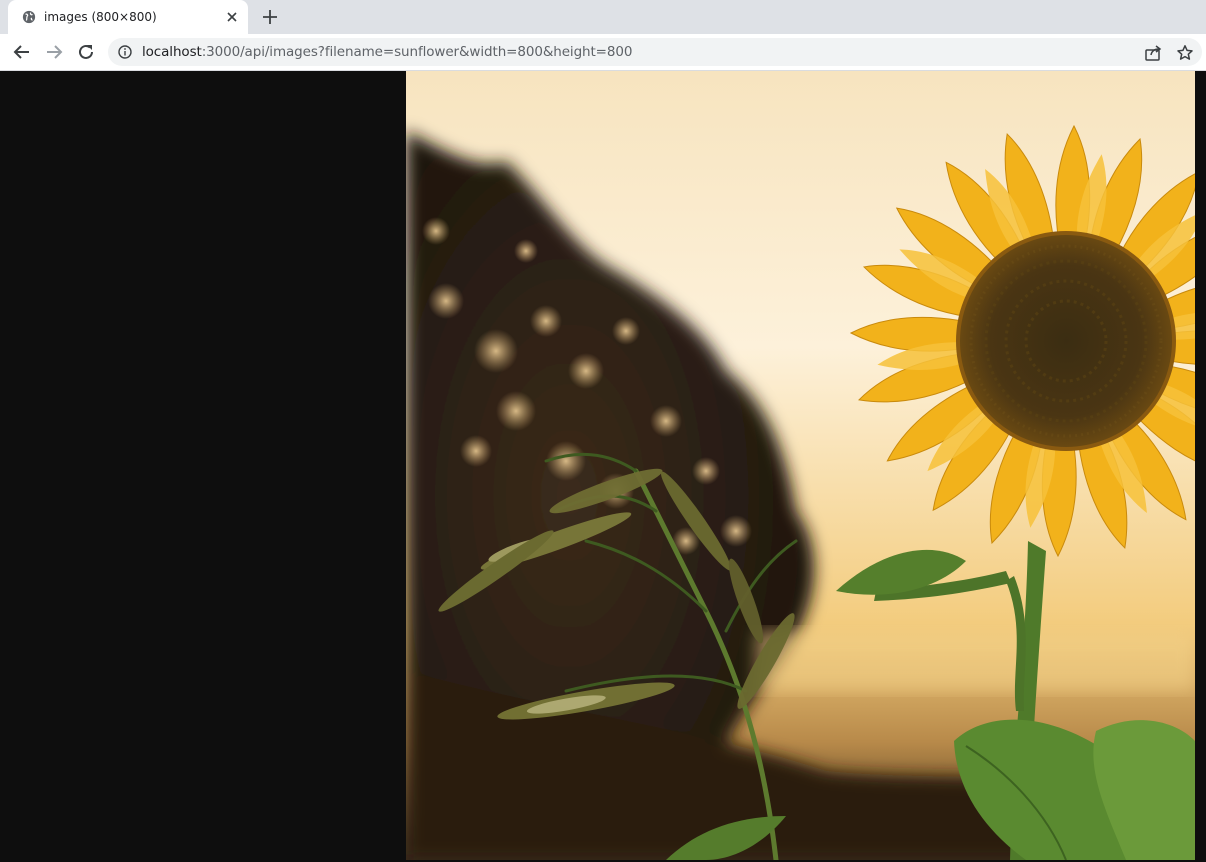 This screenshot has height=862, width=1206. What do you see at coordinates (54, 52) in the screenshot?
I see `forward-arrow-icon` at bounding box center [54, 52].